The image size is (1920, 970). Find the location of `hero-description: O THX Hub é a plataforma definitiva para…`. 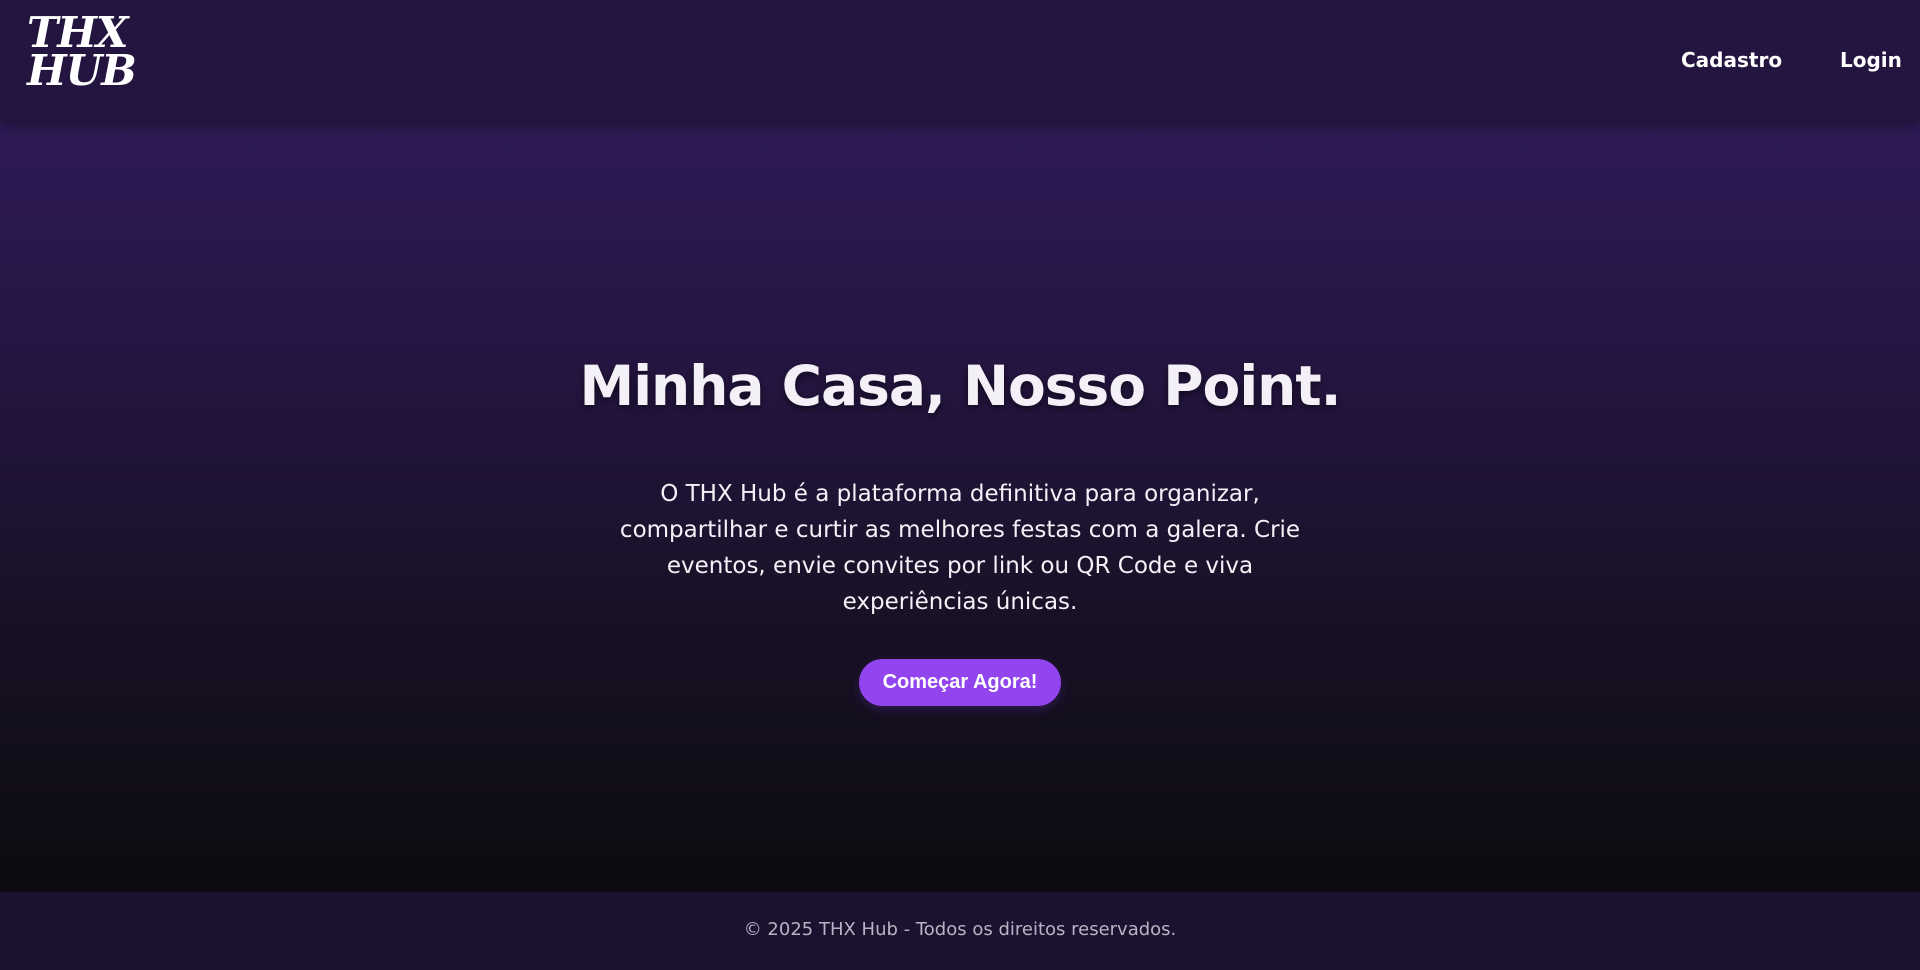

hero-description: O THX Hub é a plataforma definitiva para… is located at coordinates (960, 548).